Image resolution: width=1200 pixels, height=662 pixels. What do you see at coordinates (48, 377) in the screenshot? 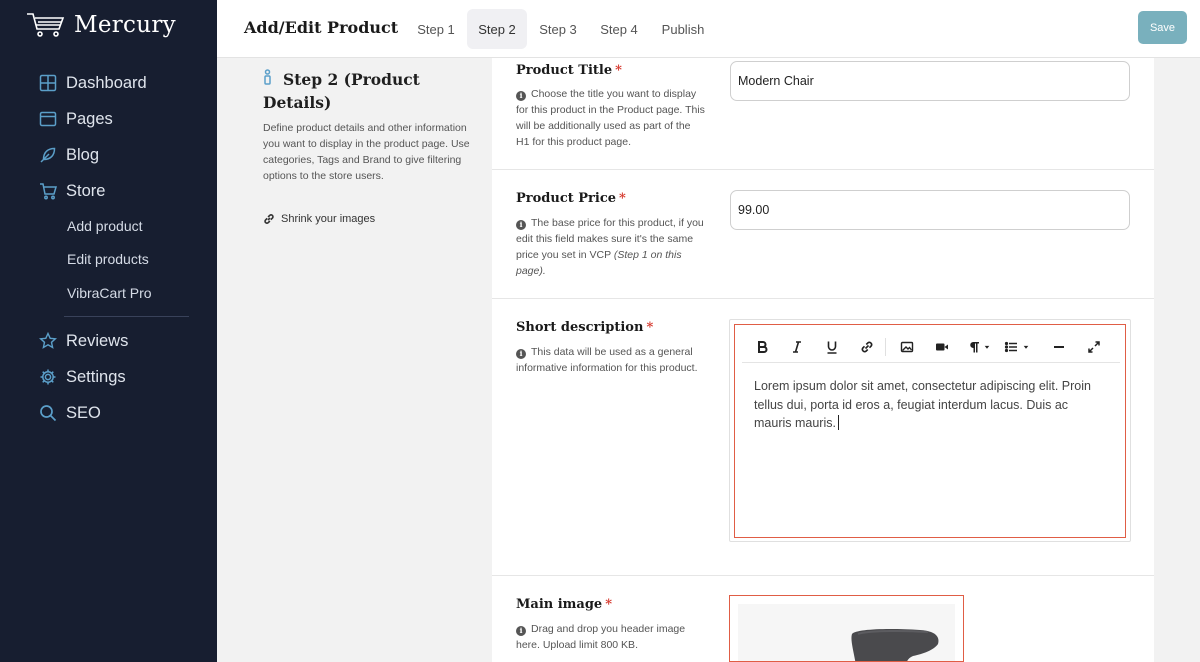
I see `gear-icon` at bounding box center [48, 377].